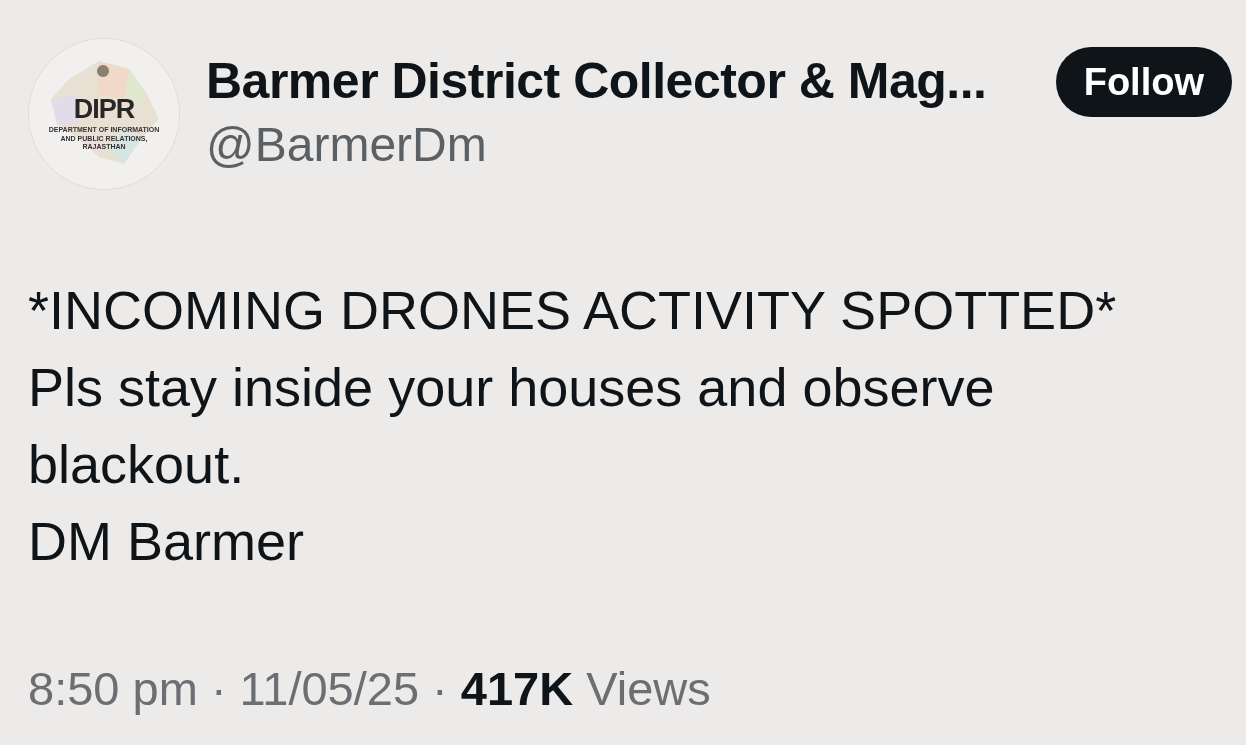 Image resolution: width=1246 pixels, height=745 pixels. I want to click on post-meta: 8:50 pm · 11/05/25 · 417K Views, so click(370, 689).